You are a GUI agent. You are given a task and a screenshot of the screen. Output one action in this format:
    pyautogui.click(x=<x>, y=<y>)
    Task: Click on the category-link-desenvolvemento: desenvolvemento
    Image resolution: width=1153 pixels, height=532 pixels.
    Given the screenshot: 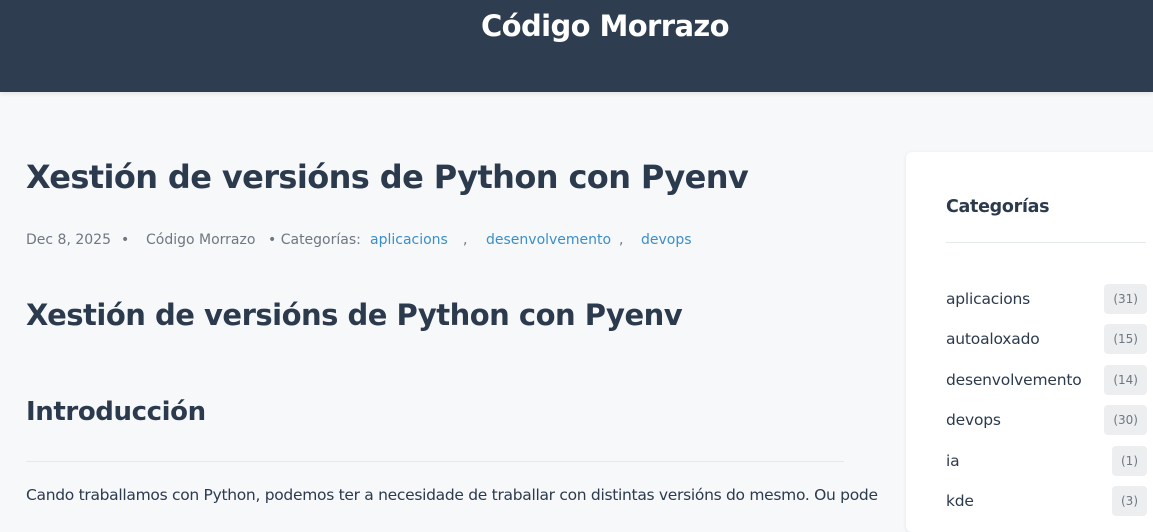 What is the action you would take?
    pyautogui.click(x=548, y=240)
    